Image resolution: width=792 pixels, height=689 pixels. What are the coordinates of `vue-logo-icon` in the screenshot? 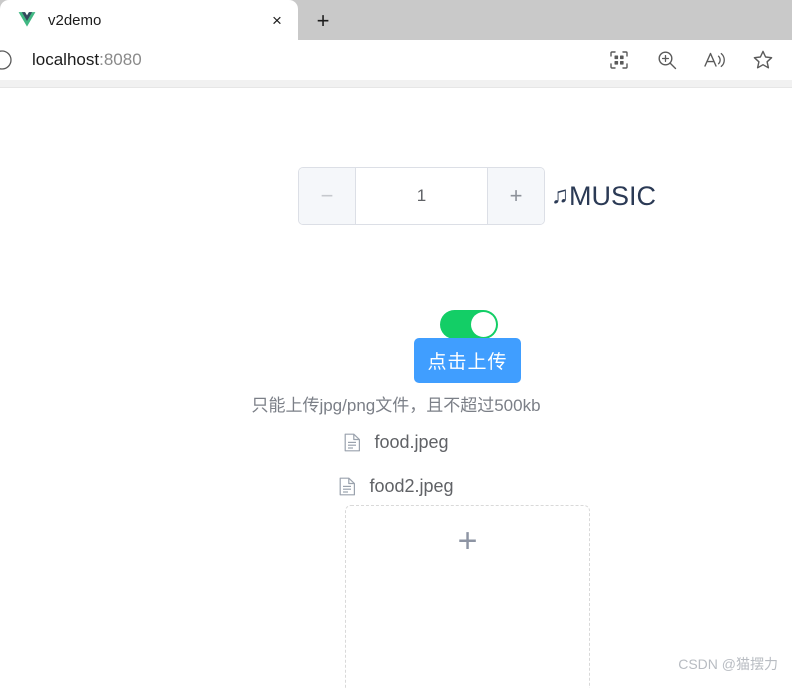 It's located at (27, 20).